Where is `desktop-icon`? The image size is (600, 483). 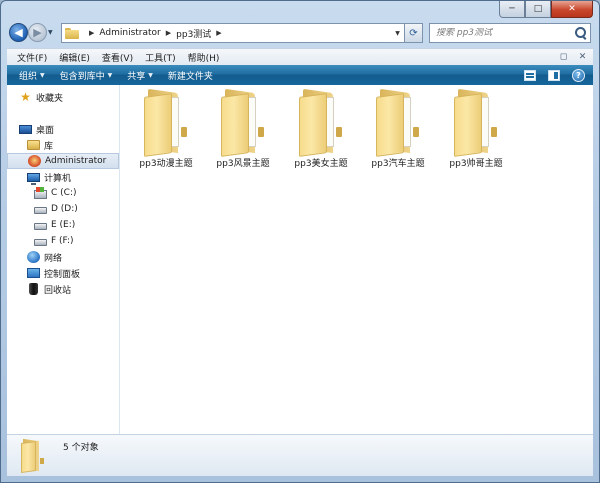
desktop-icon is located at coordinates (25, 129).